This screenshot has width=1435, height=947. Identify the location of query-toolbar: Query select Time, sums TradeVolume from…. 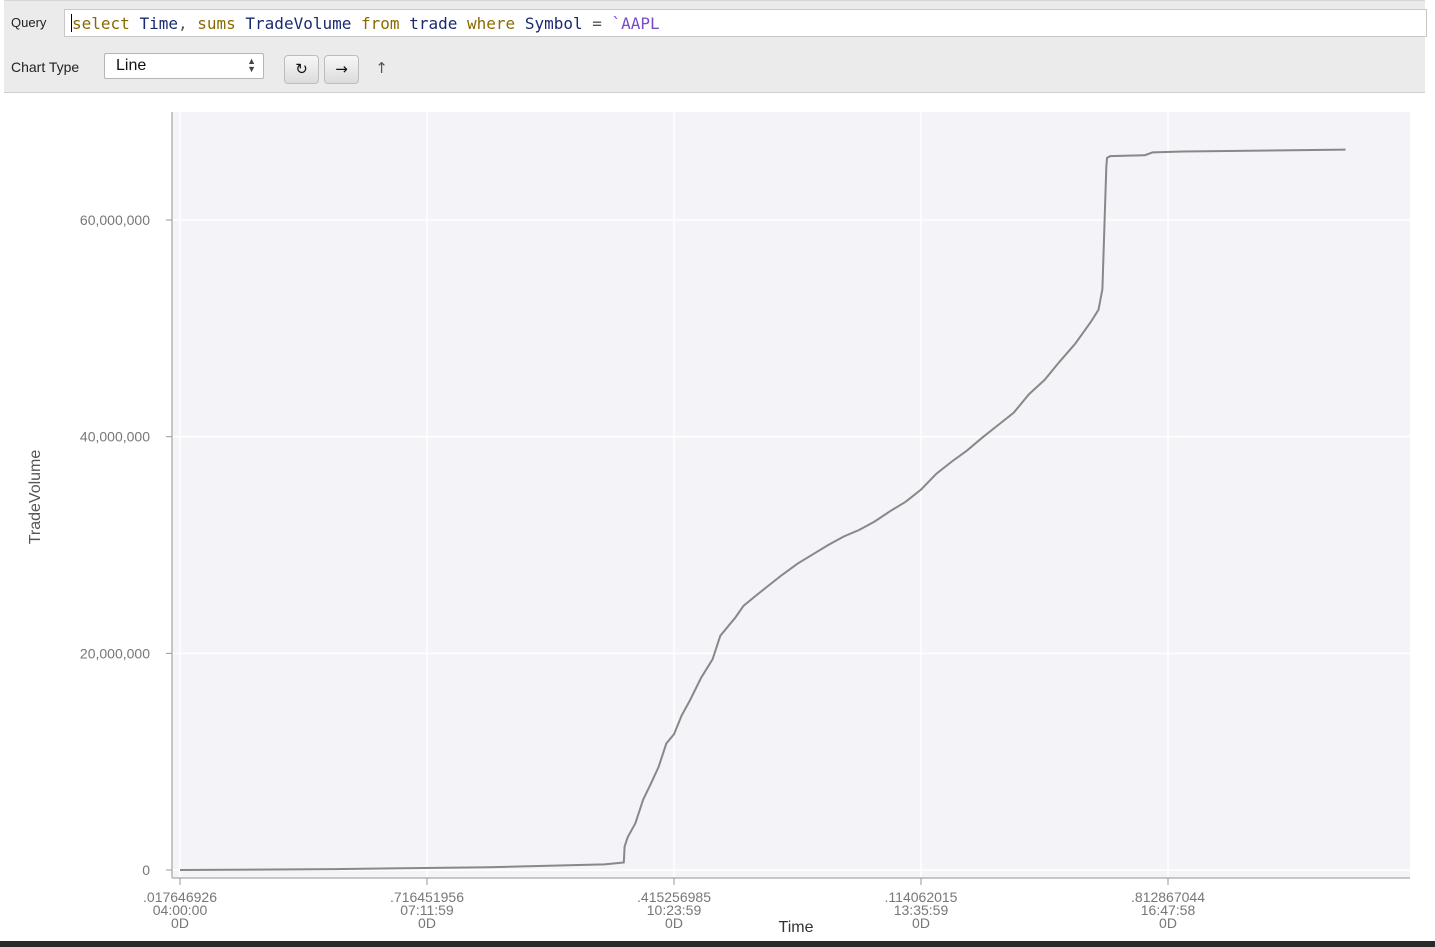
(715, 46).